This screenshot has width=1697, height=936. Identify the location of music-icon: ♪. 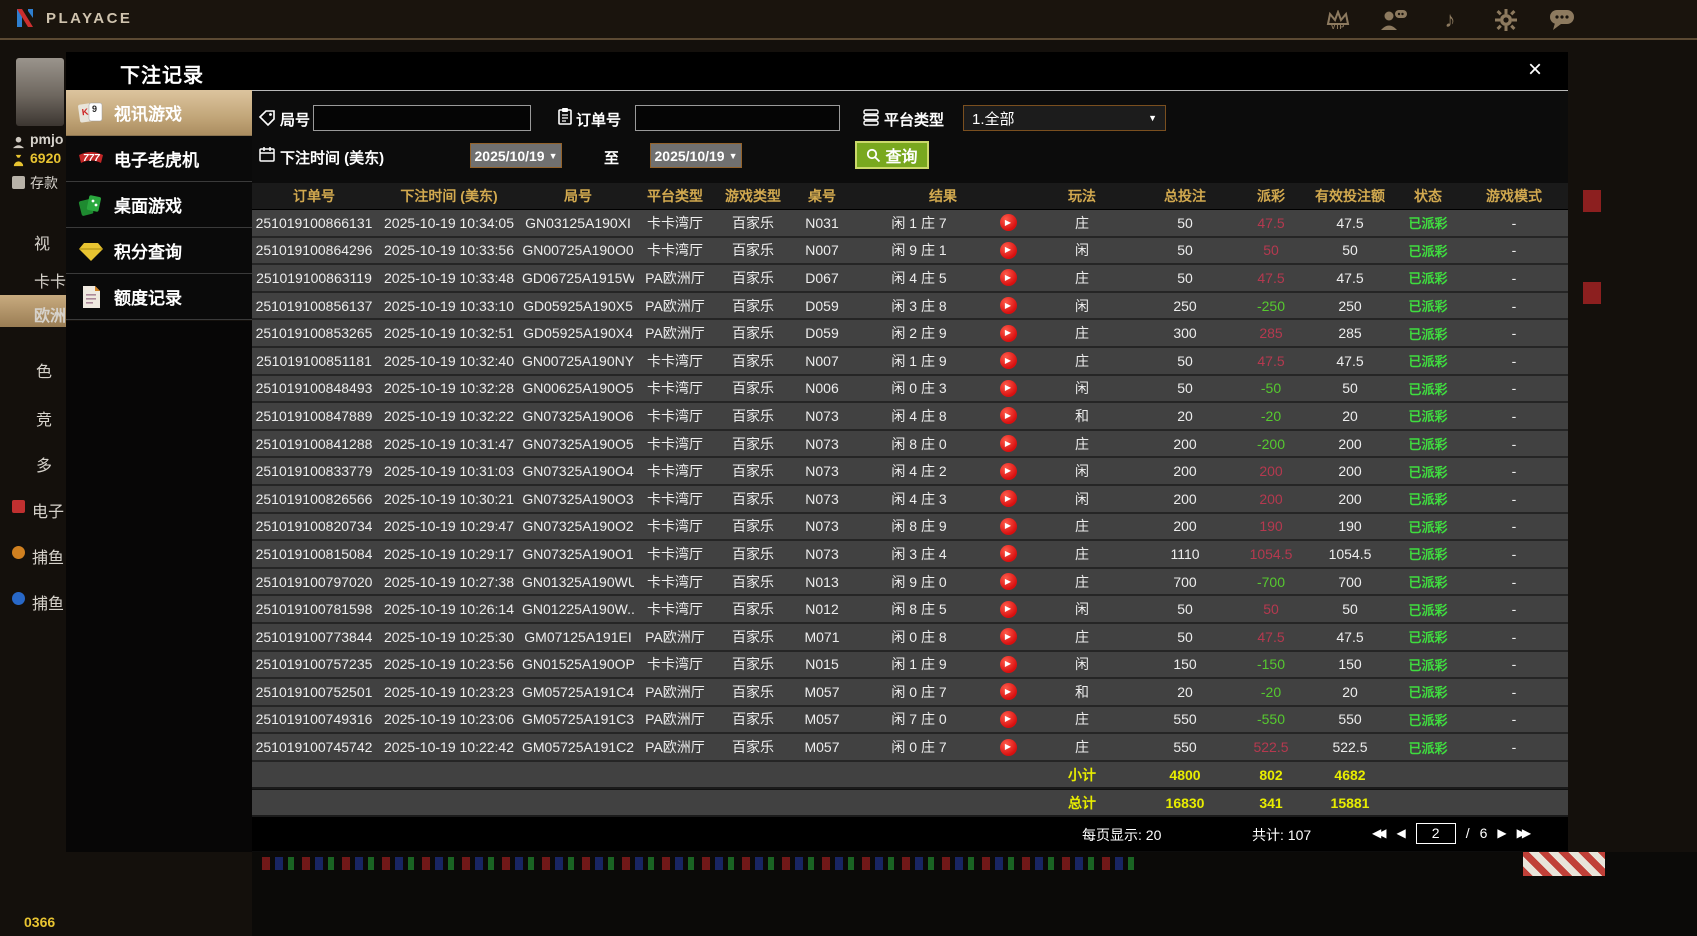
(1450, 20).